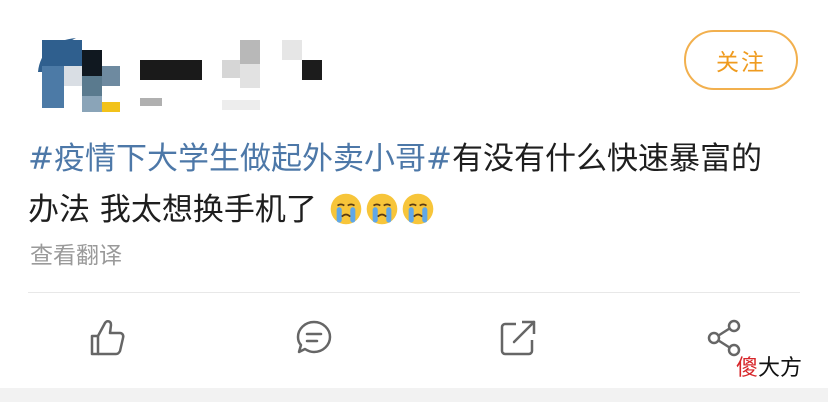 This screenshot has height=402, width=828. Describe the element at coordinates (414, 292) in the screenshot. I see `divider` at that location.